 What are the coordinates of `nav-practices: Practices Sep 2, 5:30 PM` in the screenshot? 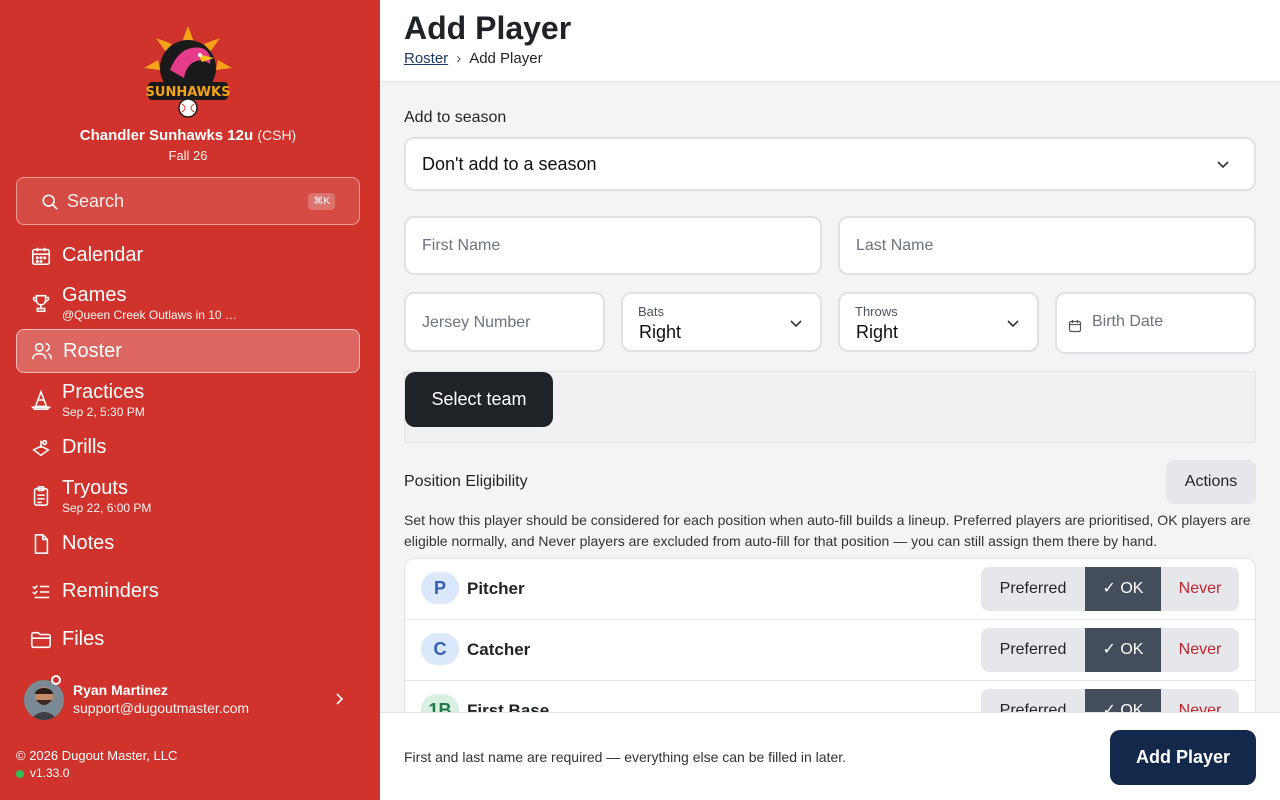 It's located at (188, 400).